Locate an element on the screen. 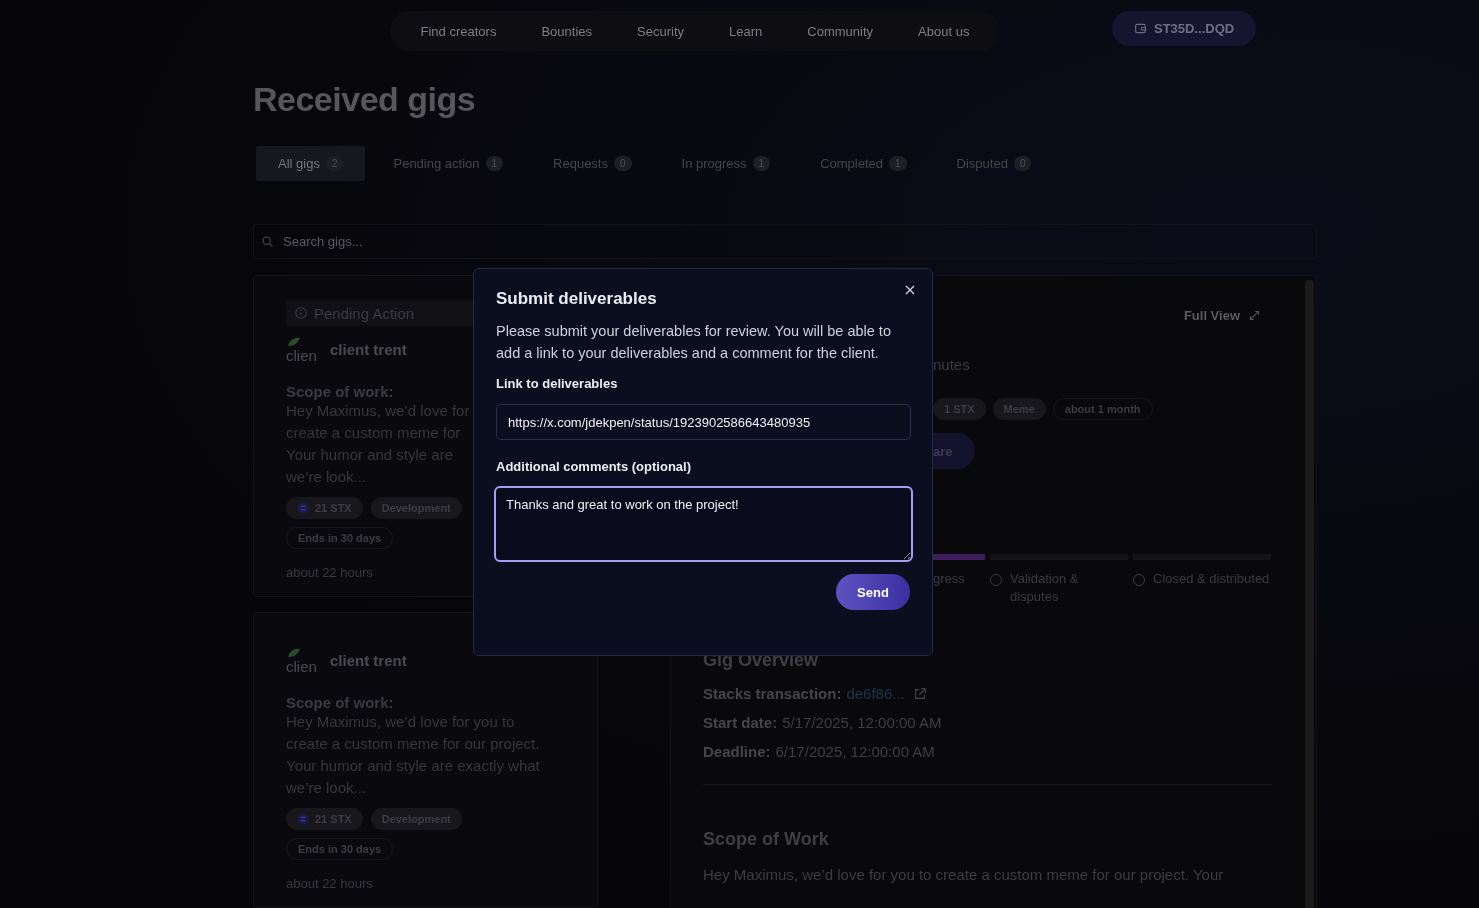  section-title: Scope of Work is located at coordinates (766, 839).